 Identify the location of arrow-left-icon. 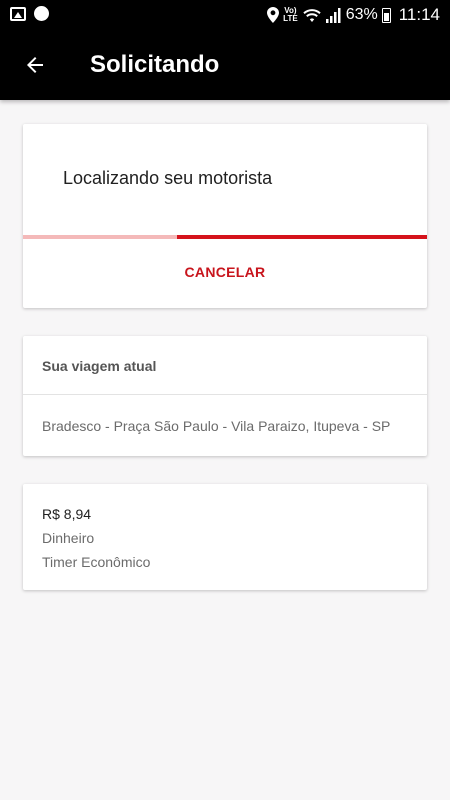
(35, 65).